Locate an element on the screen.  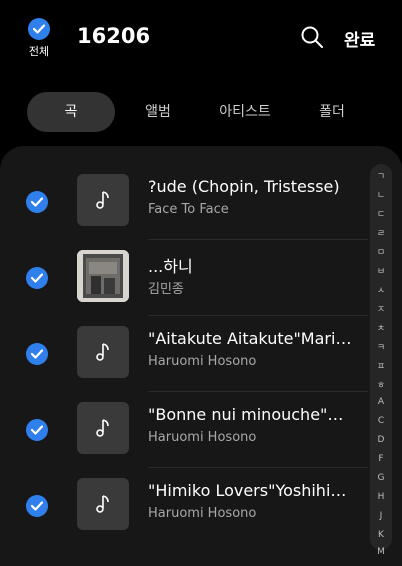
search-icon is located at coordinates (312, 37).